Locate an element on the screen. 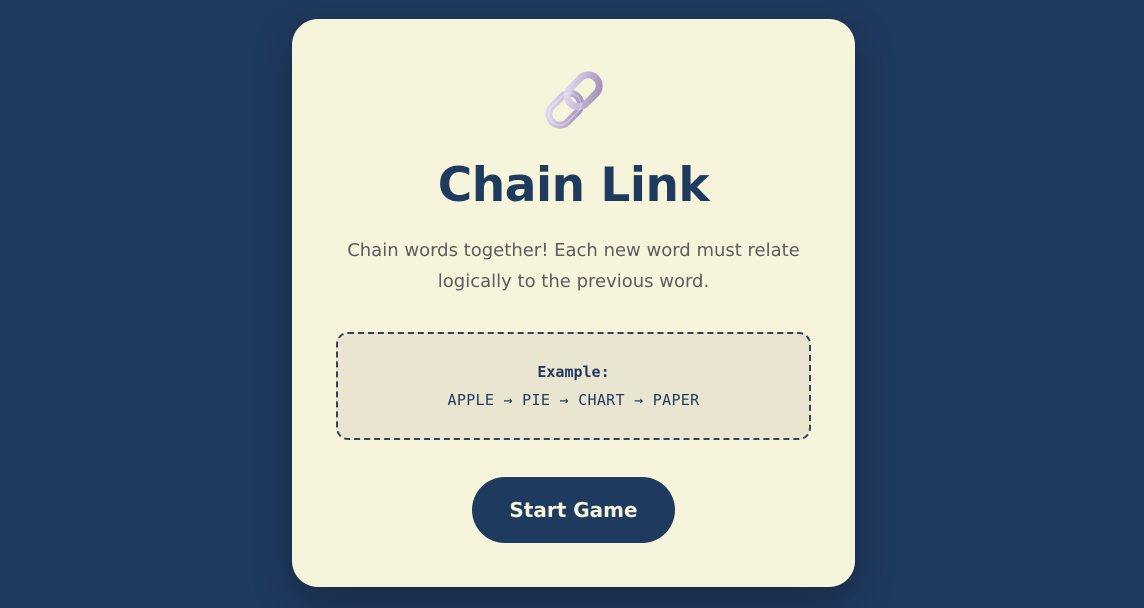 This screenshot has width=1144, height=608. start-game-button: Start Game is located at coordinates (573, 510).